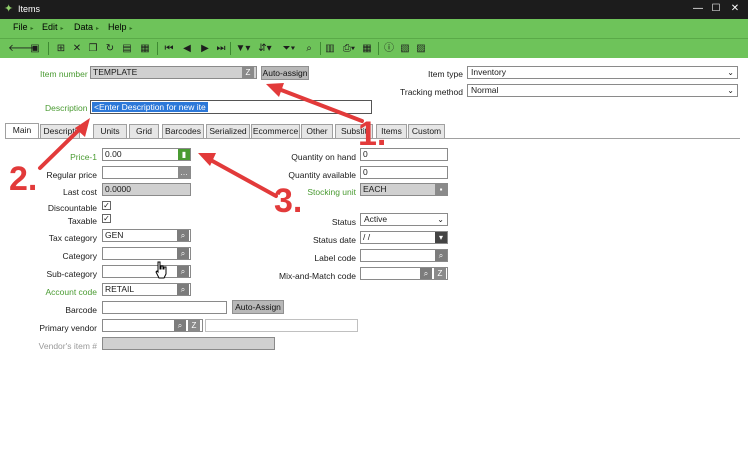 This screenshot has height=465, width=748. Describe the element at coordinates (164, 307) in the screenshot. I see `barcode-input` at that location.